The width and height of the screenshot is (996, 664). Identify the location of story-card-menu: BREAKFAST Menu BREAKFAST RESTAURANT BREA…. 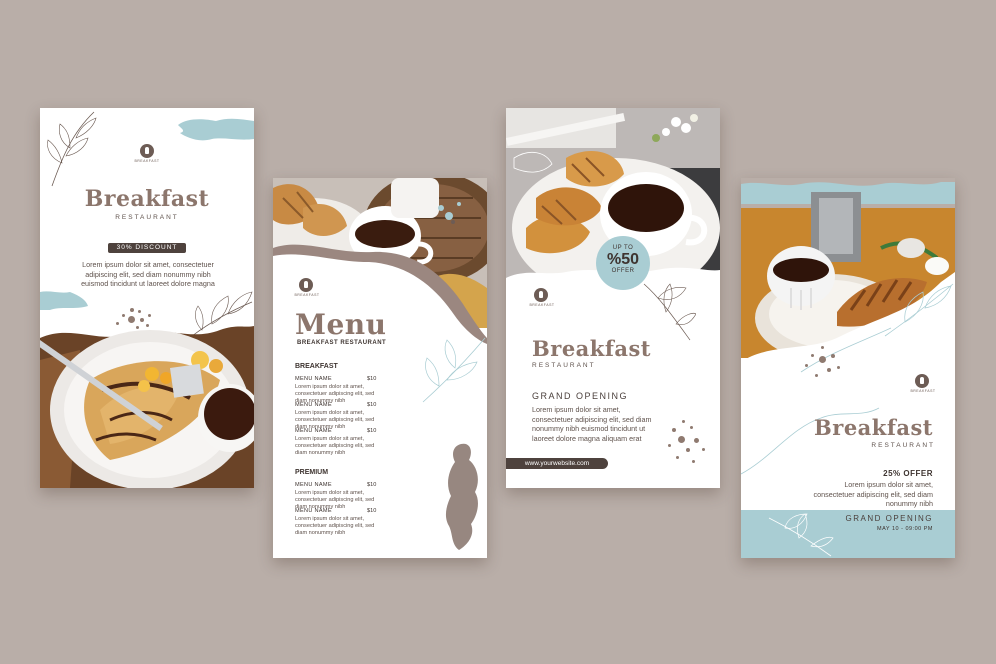
(380, 368).